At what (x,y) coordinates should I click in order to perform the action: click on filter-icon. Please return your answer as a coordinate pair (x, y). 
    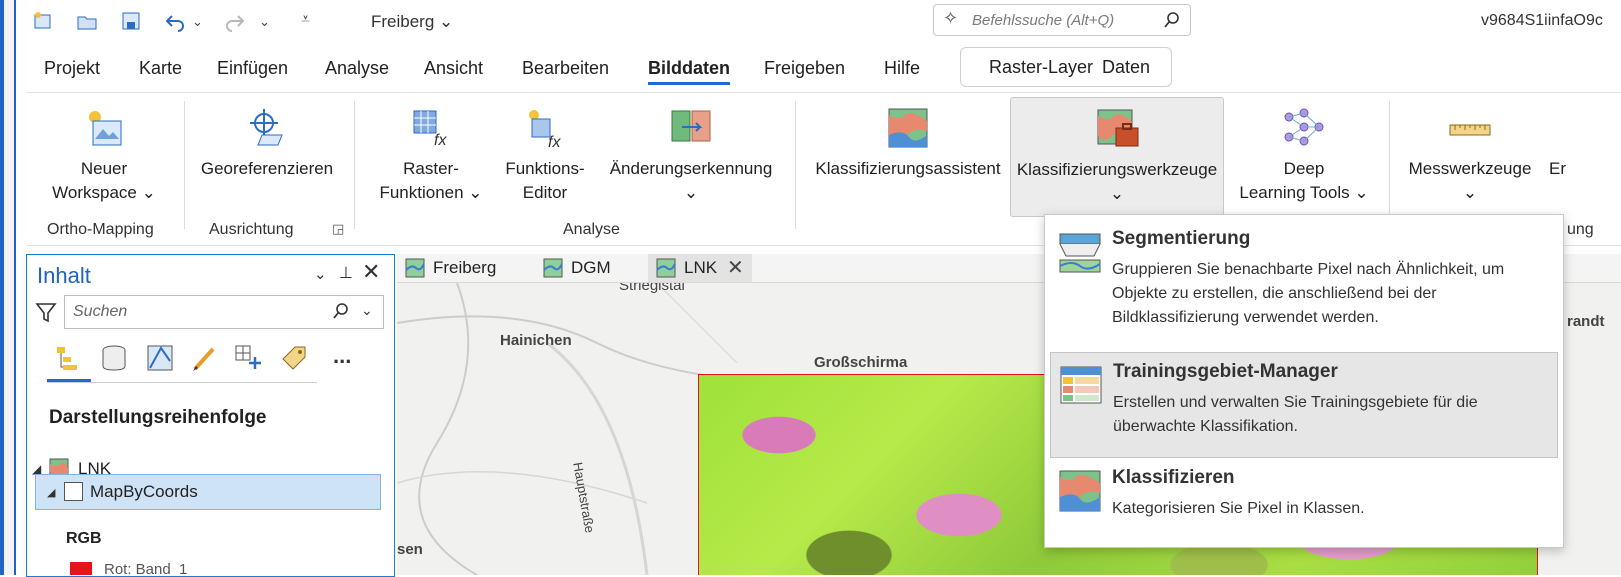
    Looking at the image, I should click on (46, 312).